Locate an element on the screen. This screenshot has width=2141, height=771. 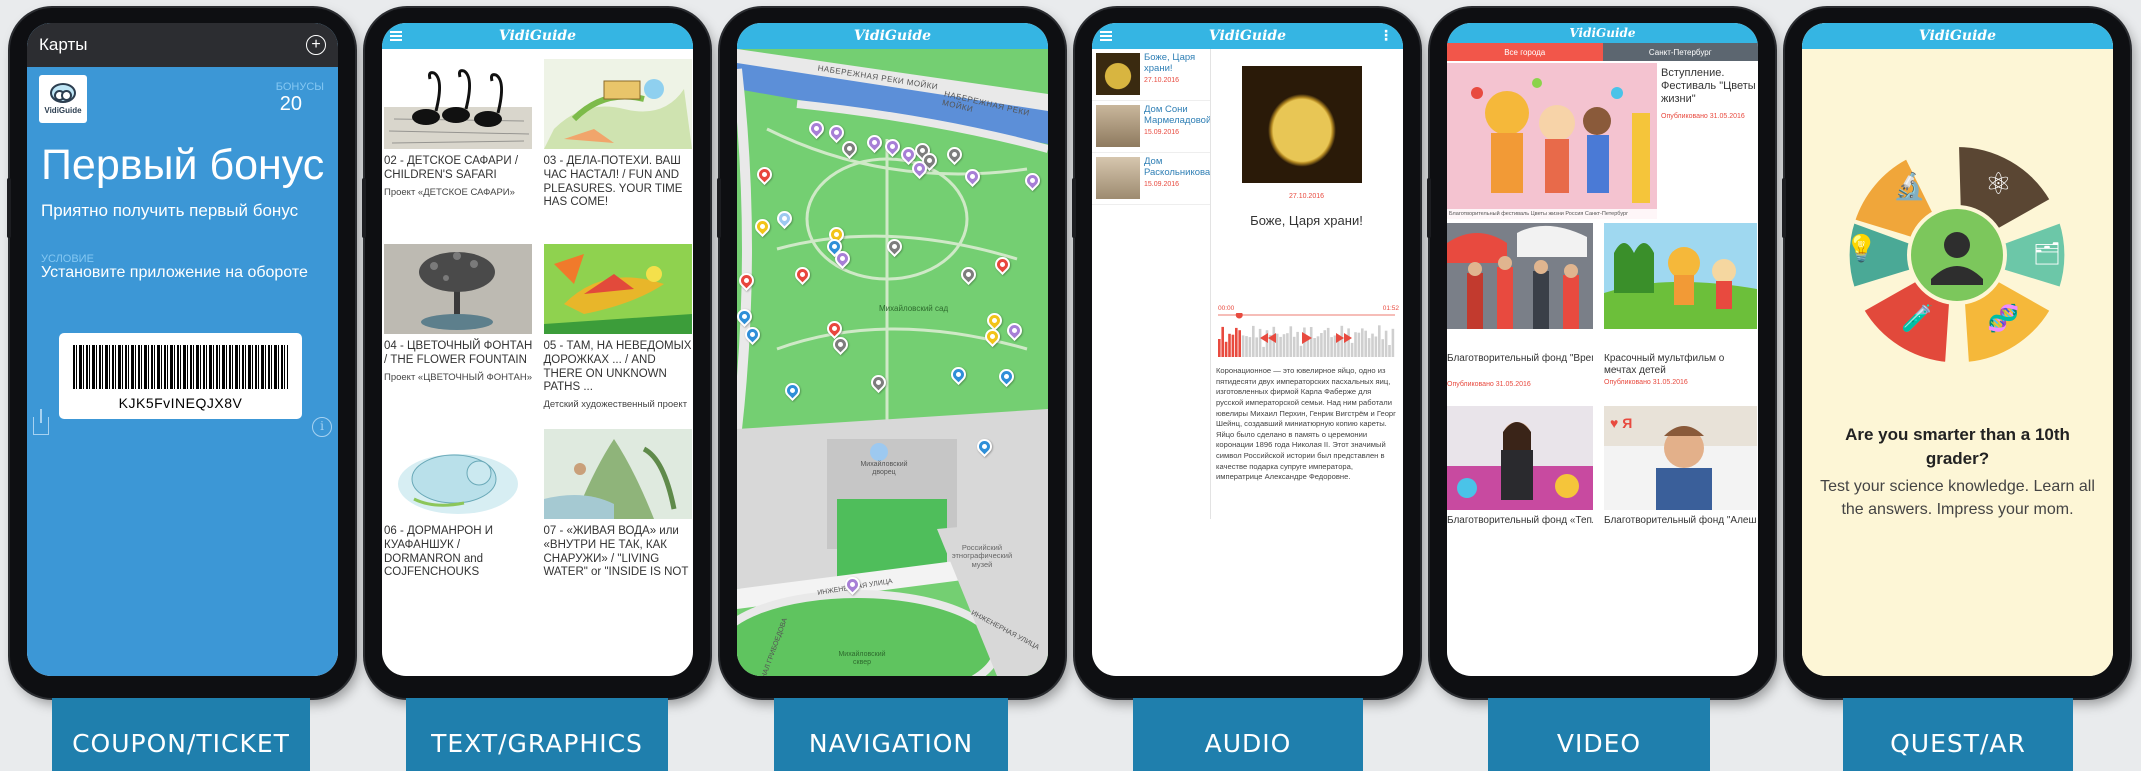
condition-value: Установите приложение на обороте is located at coordinates (174, 272).